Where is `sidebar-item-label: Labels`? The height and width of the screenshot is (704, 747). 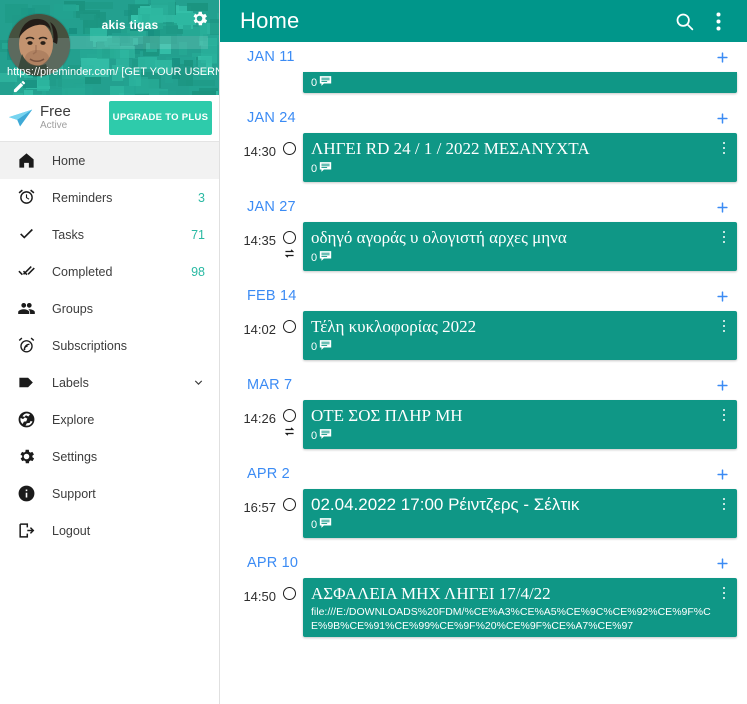
sidebar-item-label: Labels is located at coordinates (70, 382).